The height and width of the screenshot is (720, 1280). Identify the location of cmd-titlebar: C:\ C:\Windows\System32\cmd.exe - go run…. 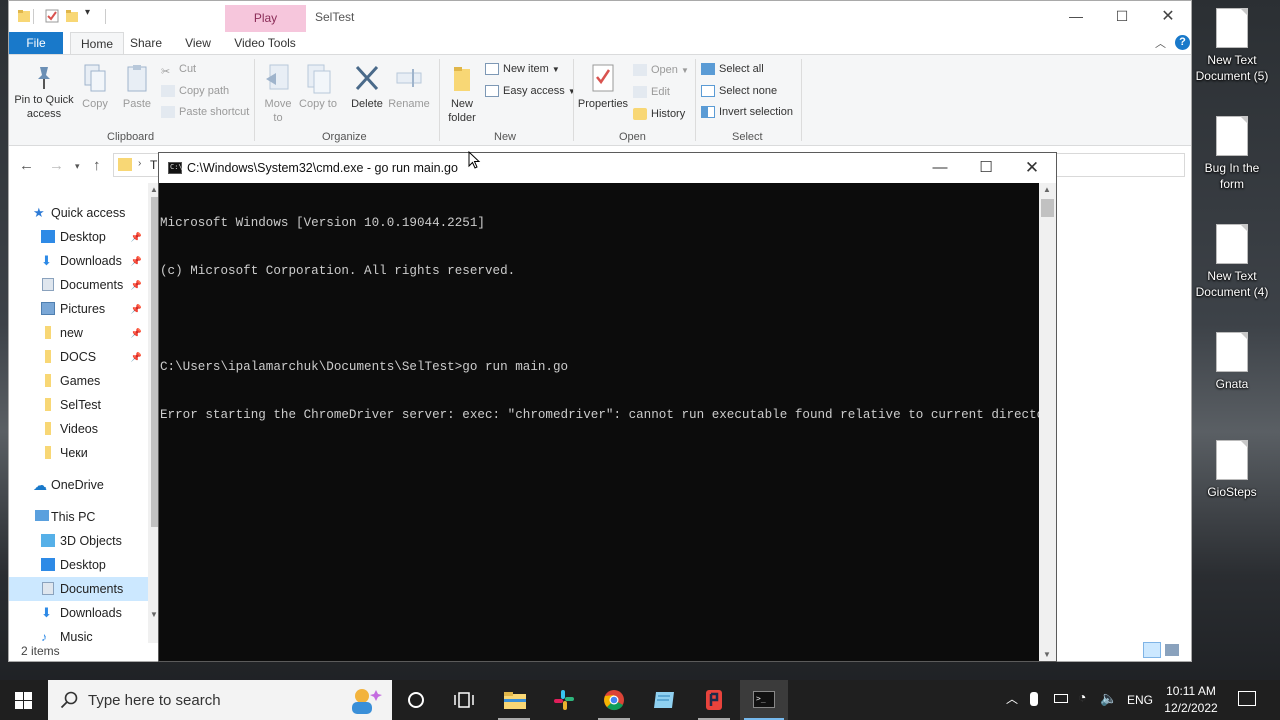
(607, 168).